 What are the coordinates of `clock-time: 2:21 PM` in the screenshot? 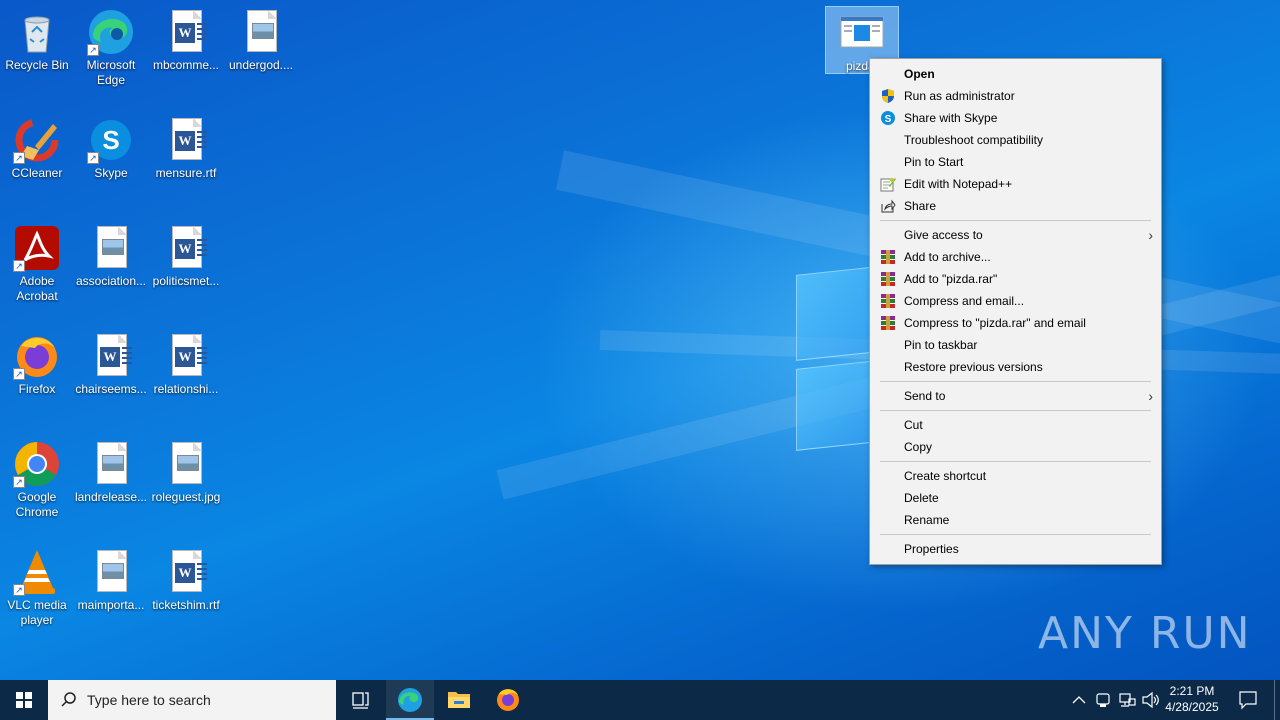 It's located at (1192, 691).